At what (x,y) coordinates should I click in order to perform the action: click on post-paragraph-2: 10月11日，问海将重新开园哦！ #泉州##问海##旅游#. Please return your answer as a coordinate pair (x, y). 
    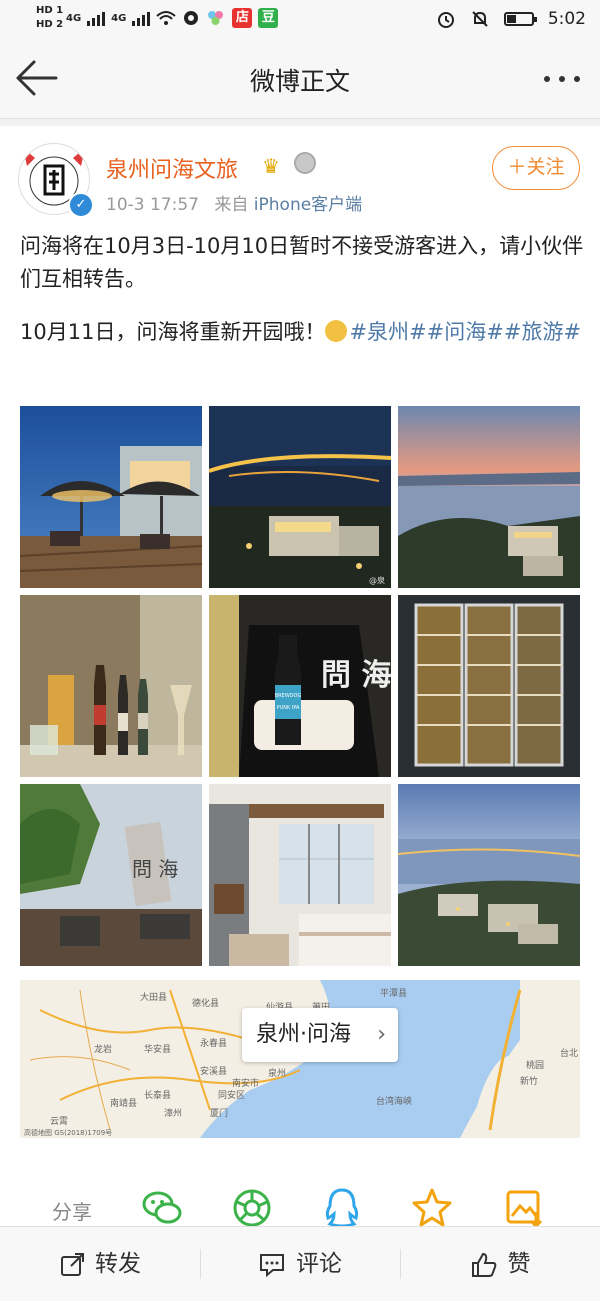
    Looking at the image, I should click on (302, 332).